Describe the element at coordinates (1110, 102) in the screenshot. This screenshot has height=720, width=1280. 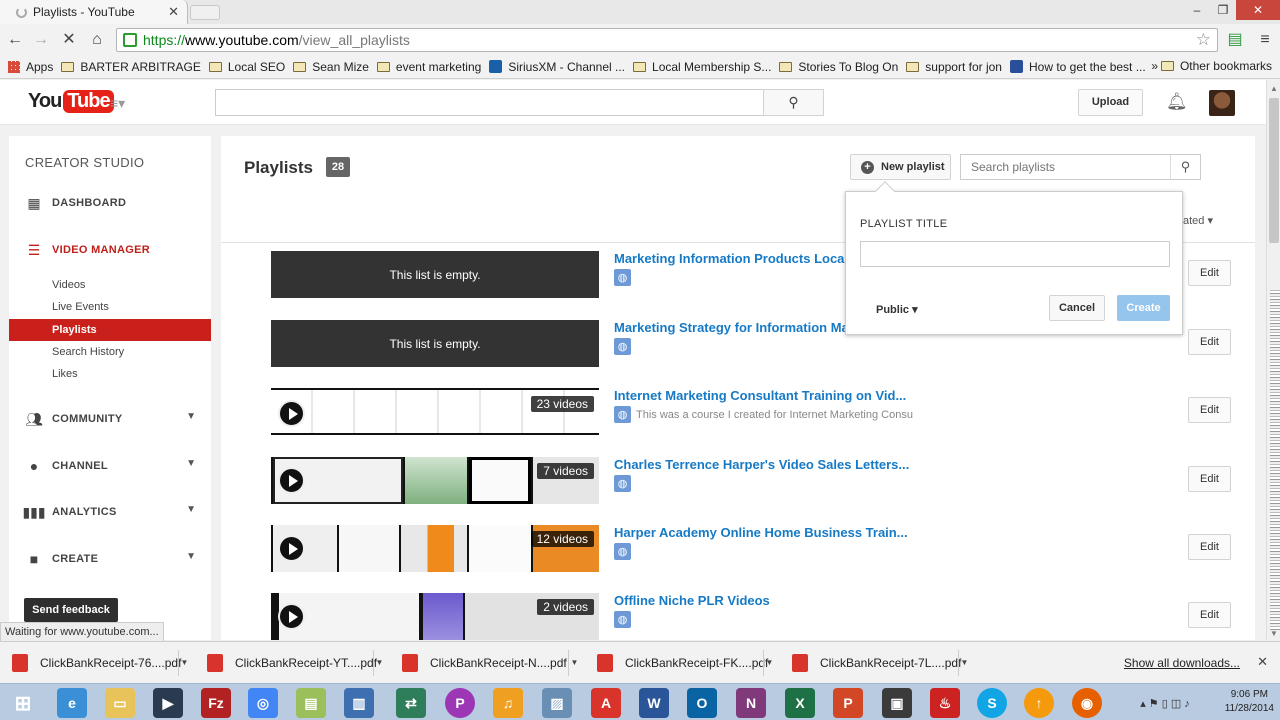
I see `upload-button: Upload` at that location.